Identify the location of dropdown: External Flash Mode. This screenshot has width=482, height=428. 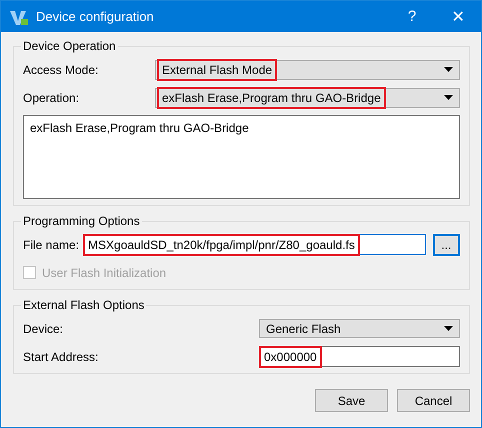
(307, 70).